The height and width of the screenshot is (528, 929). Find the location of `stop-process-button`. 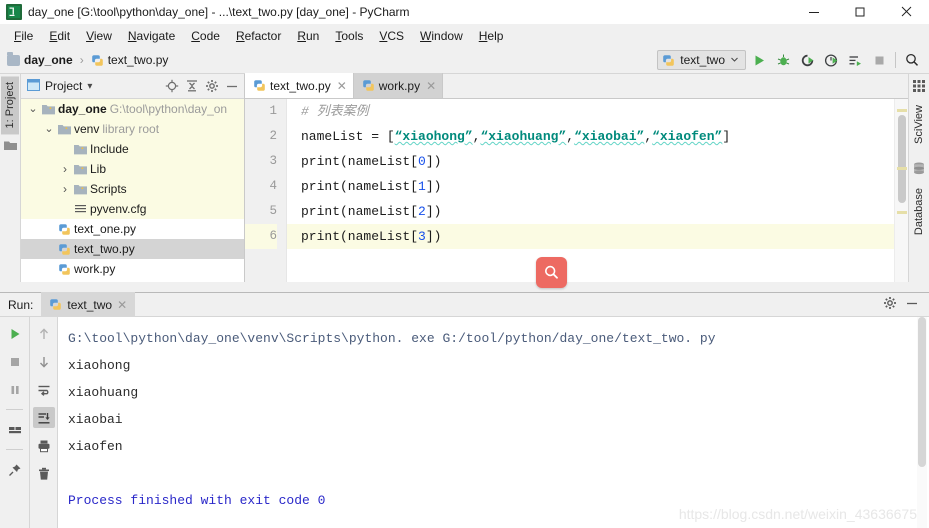

stop-process-button is located at coordinates (15, 361).